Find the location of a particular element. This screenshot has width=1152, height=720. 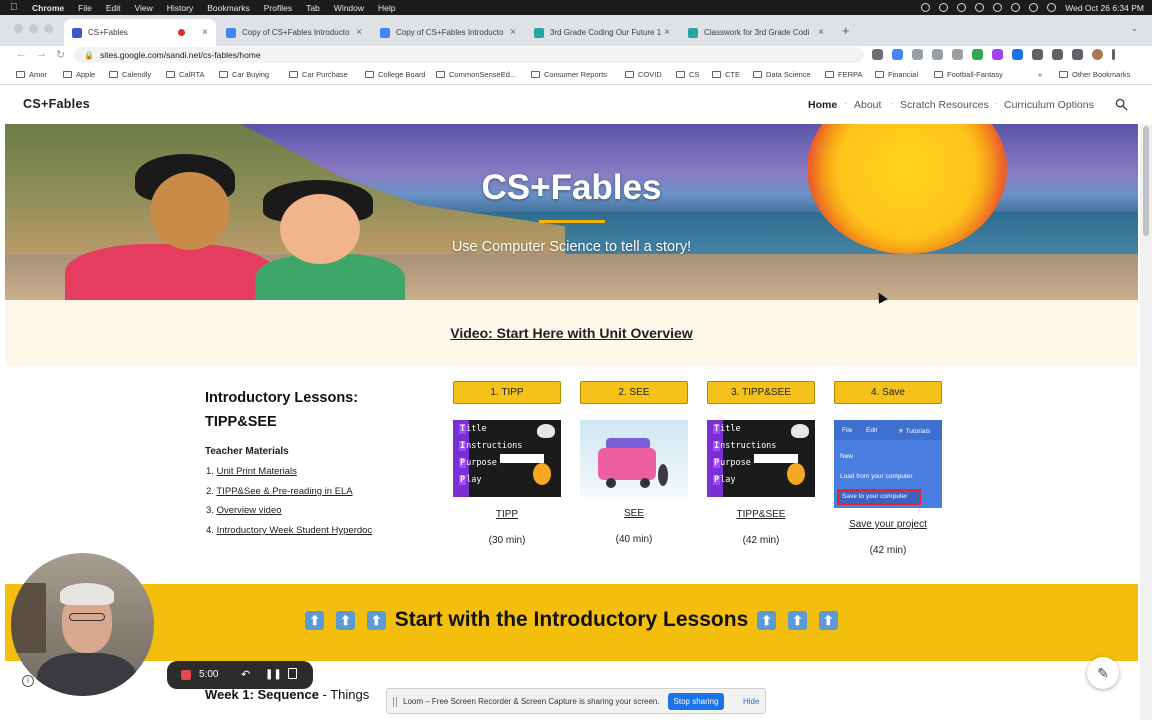

more-menu-icon is located at coordinates (1113, 54).